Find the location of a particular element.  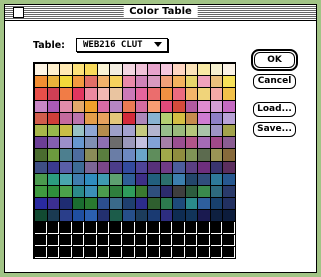

close-box is located at coordinates (18, 12).